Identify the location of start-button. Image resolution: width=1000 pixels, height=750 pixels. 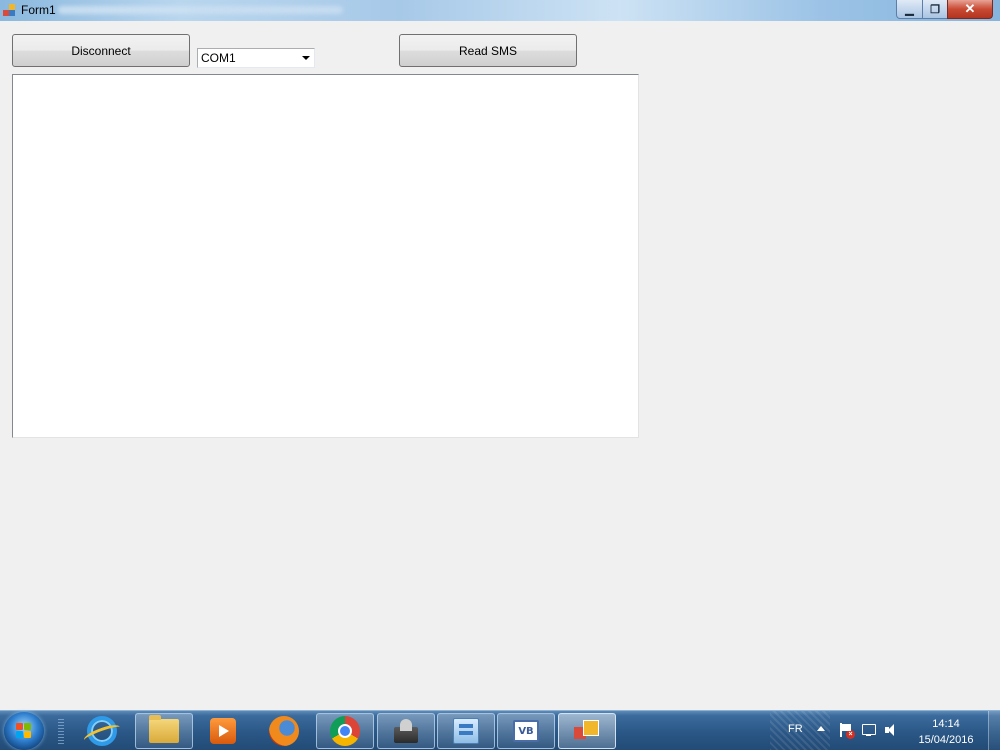
(24, 731).